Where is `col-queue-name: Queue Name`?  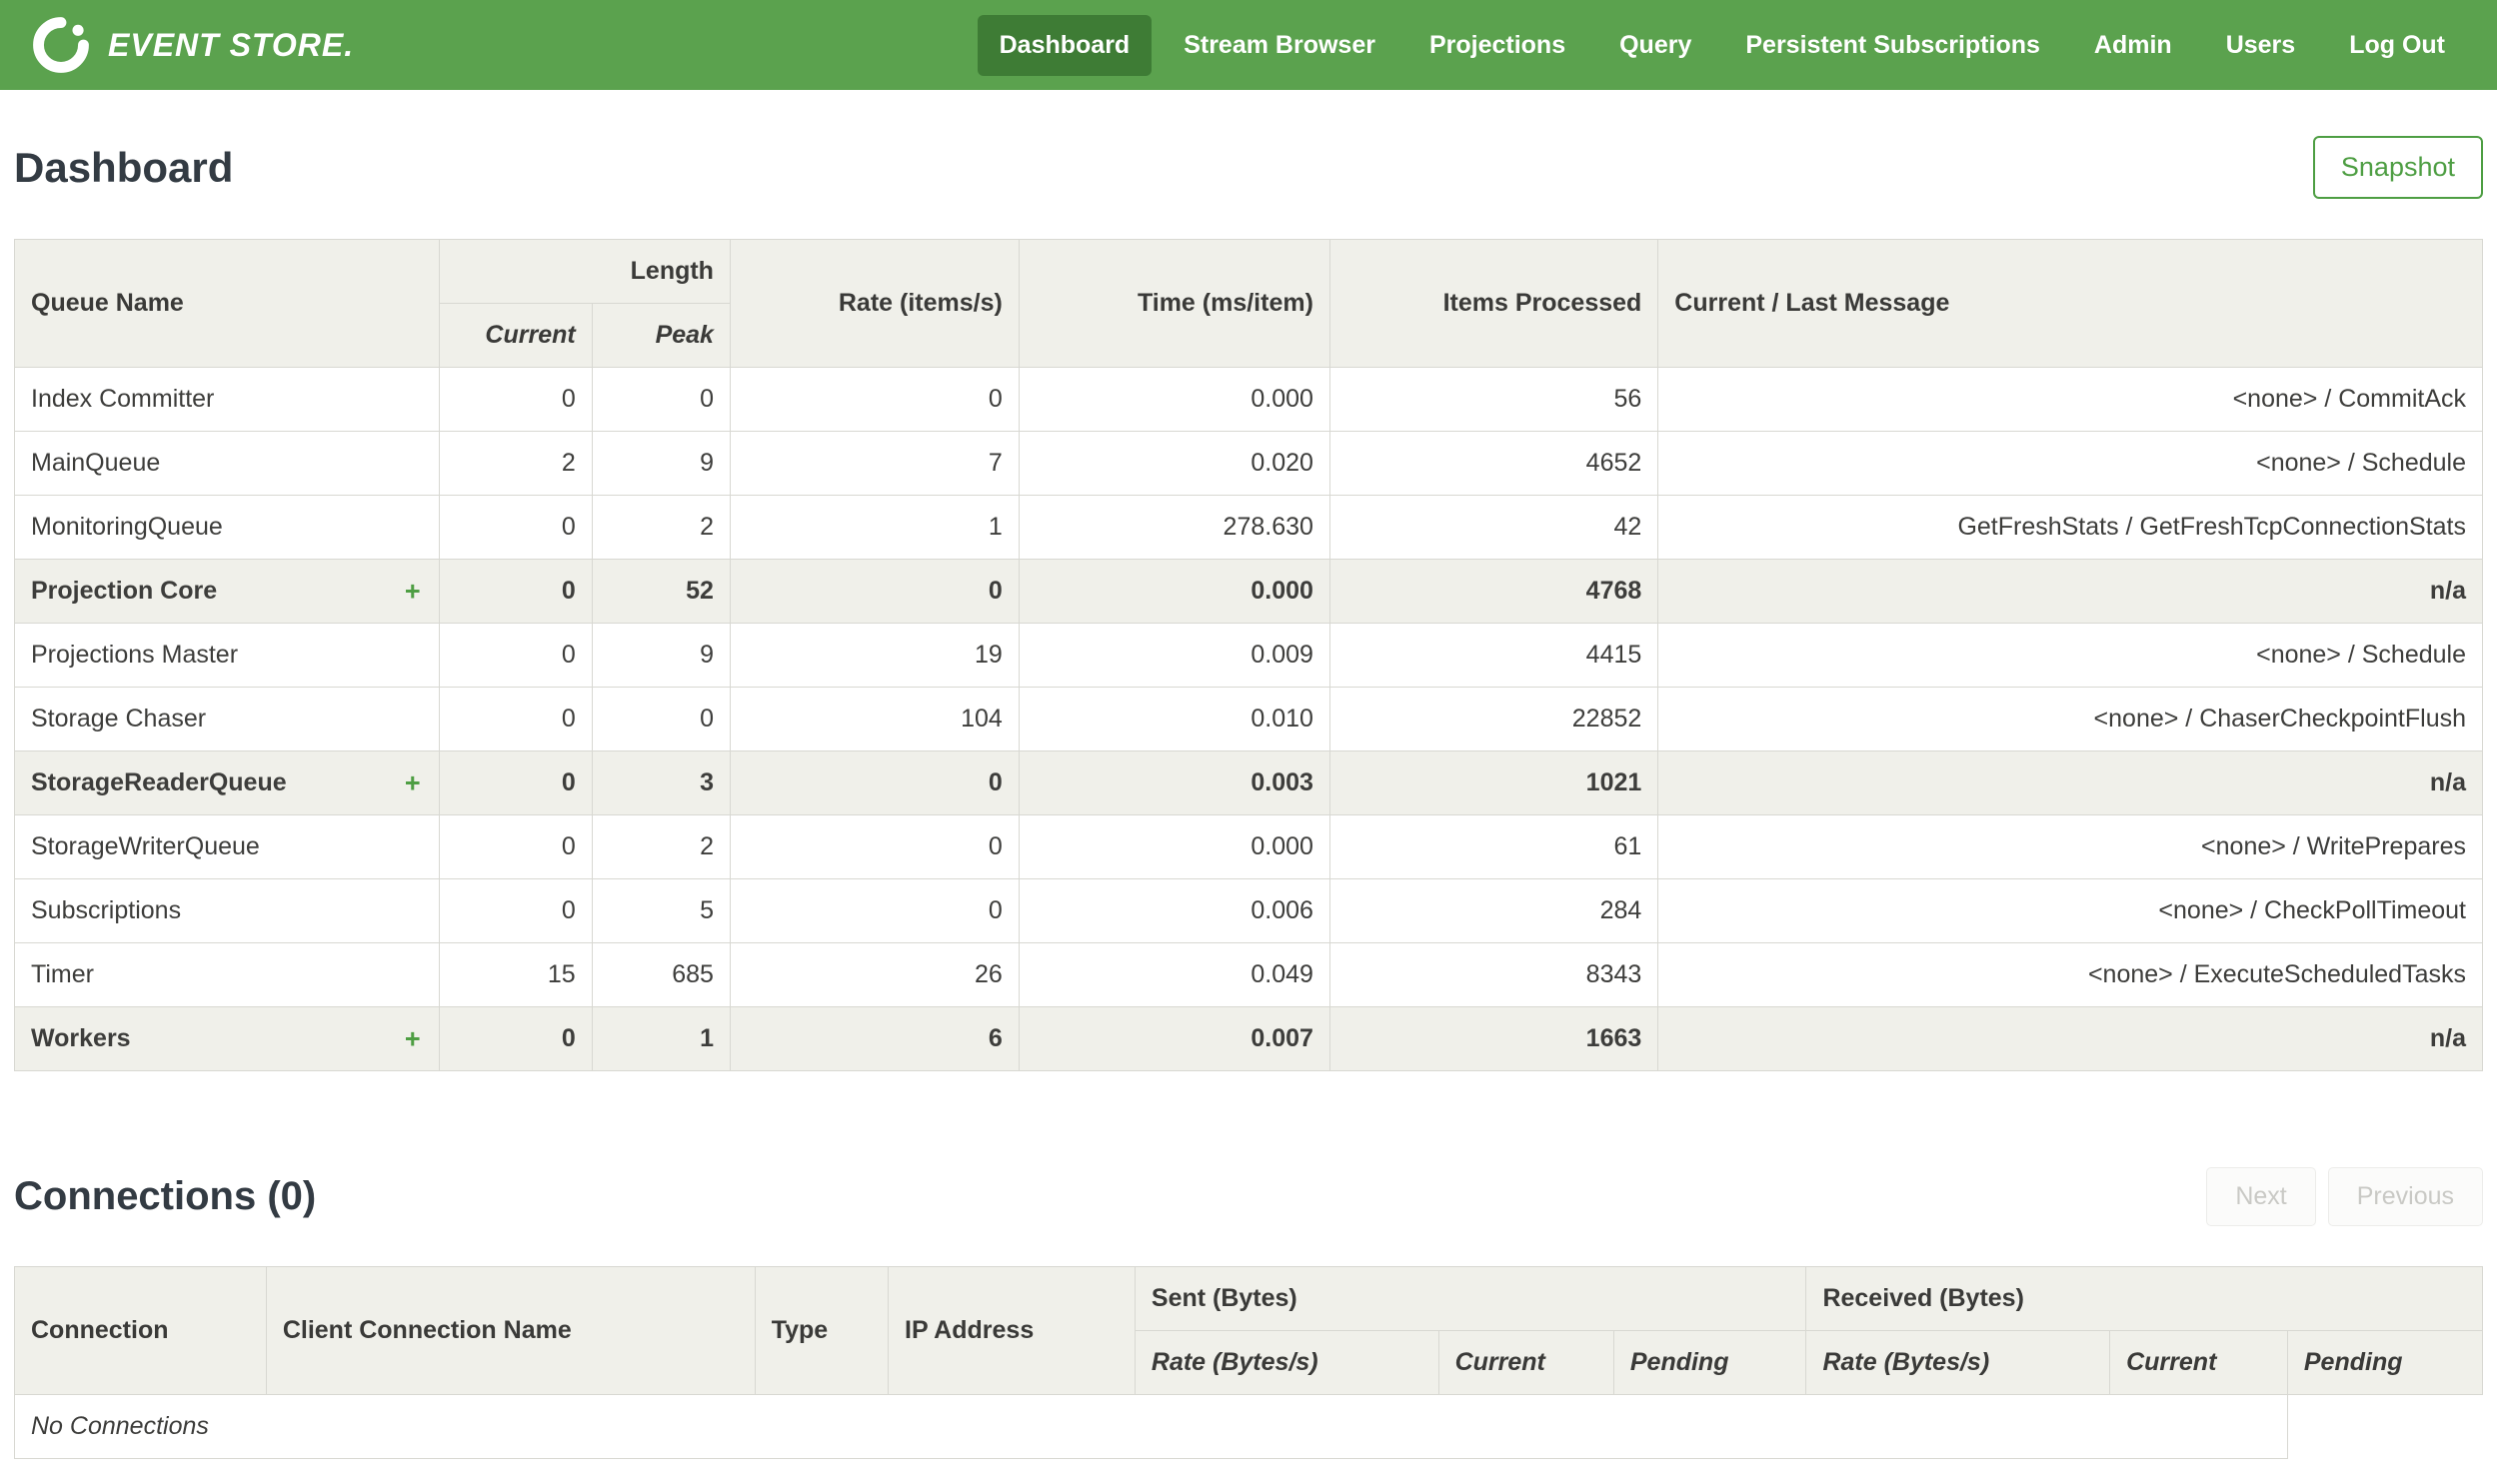
col-queue-name: Queue Name is located at coordinates (227, 303).